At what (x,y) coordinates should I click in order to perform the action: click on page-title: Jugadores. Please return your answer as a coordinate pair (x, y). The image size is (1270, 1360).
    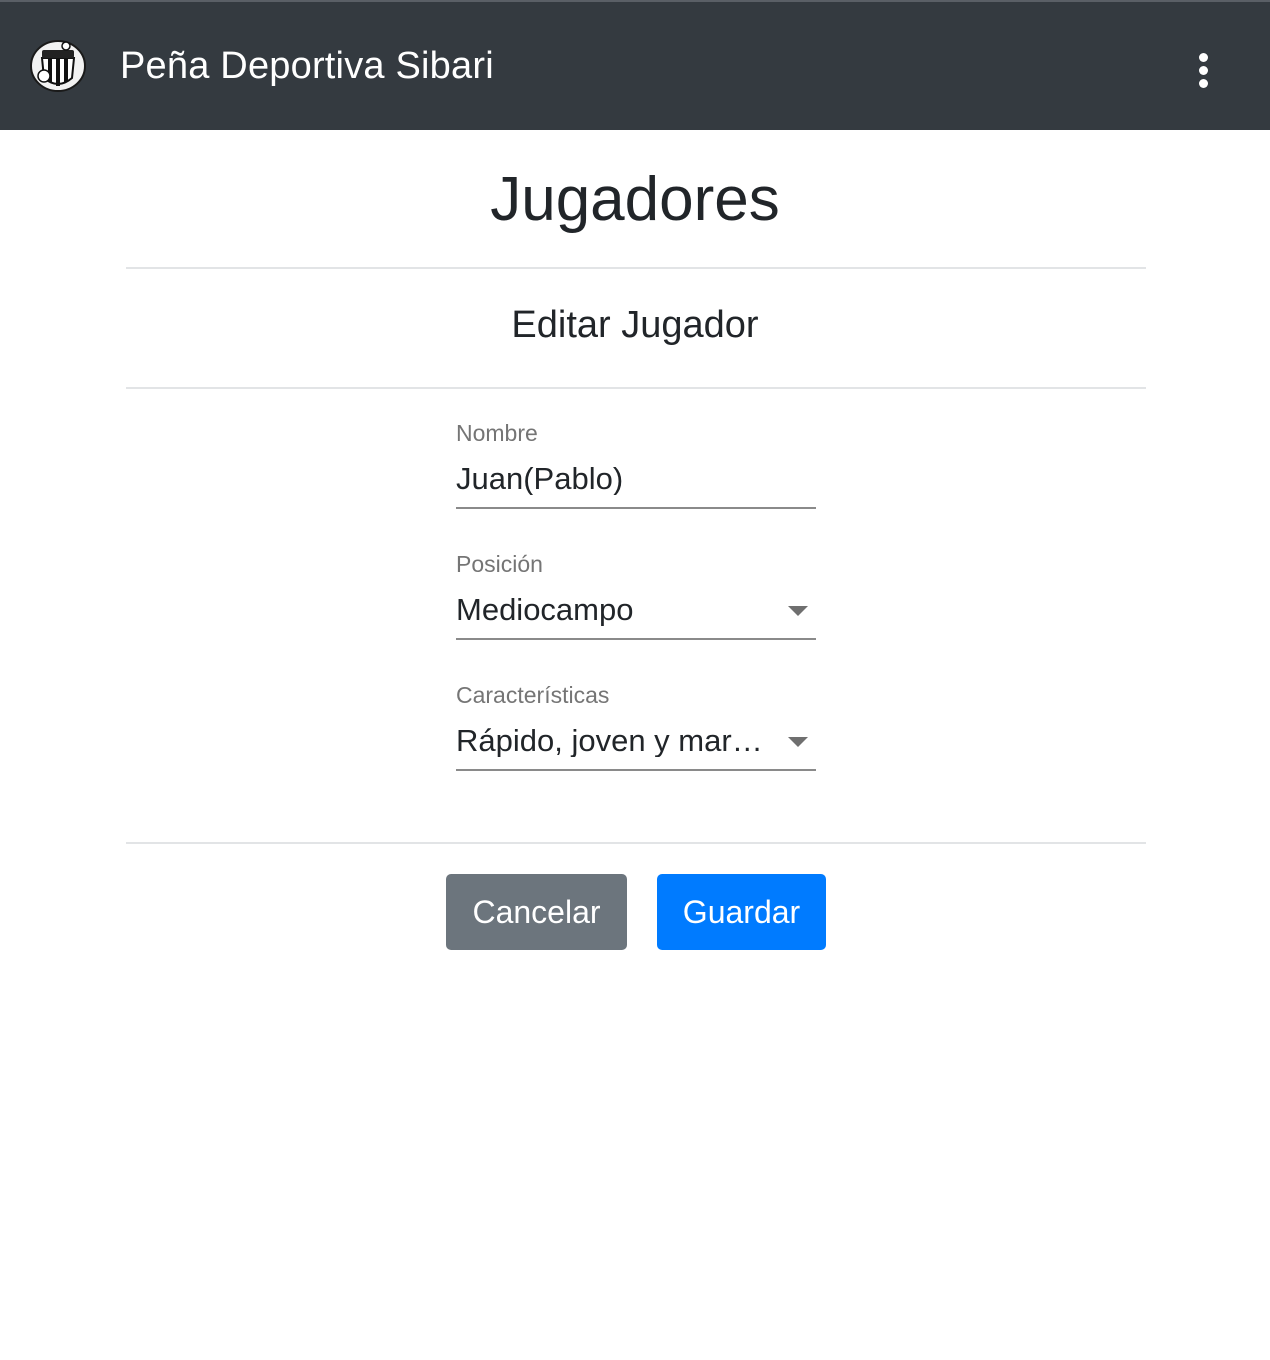
    Looking at the image, I should click on (635, 199).